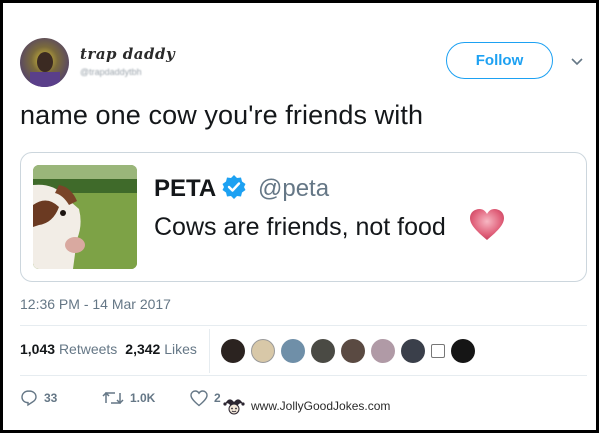 This screenshot has height=433, width=599. What do you see at coordinates (44, 62) in the screenshot?
I see `avatar` at bounding box center [44, 62].